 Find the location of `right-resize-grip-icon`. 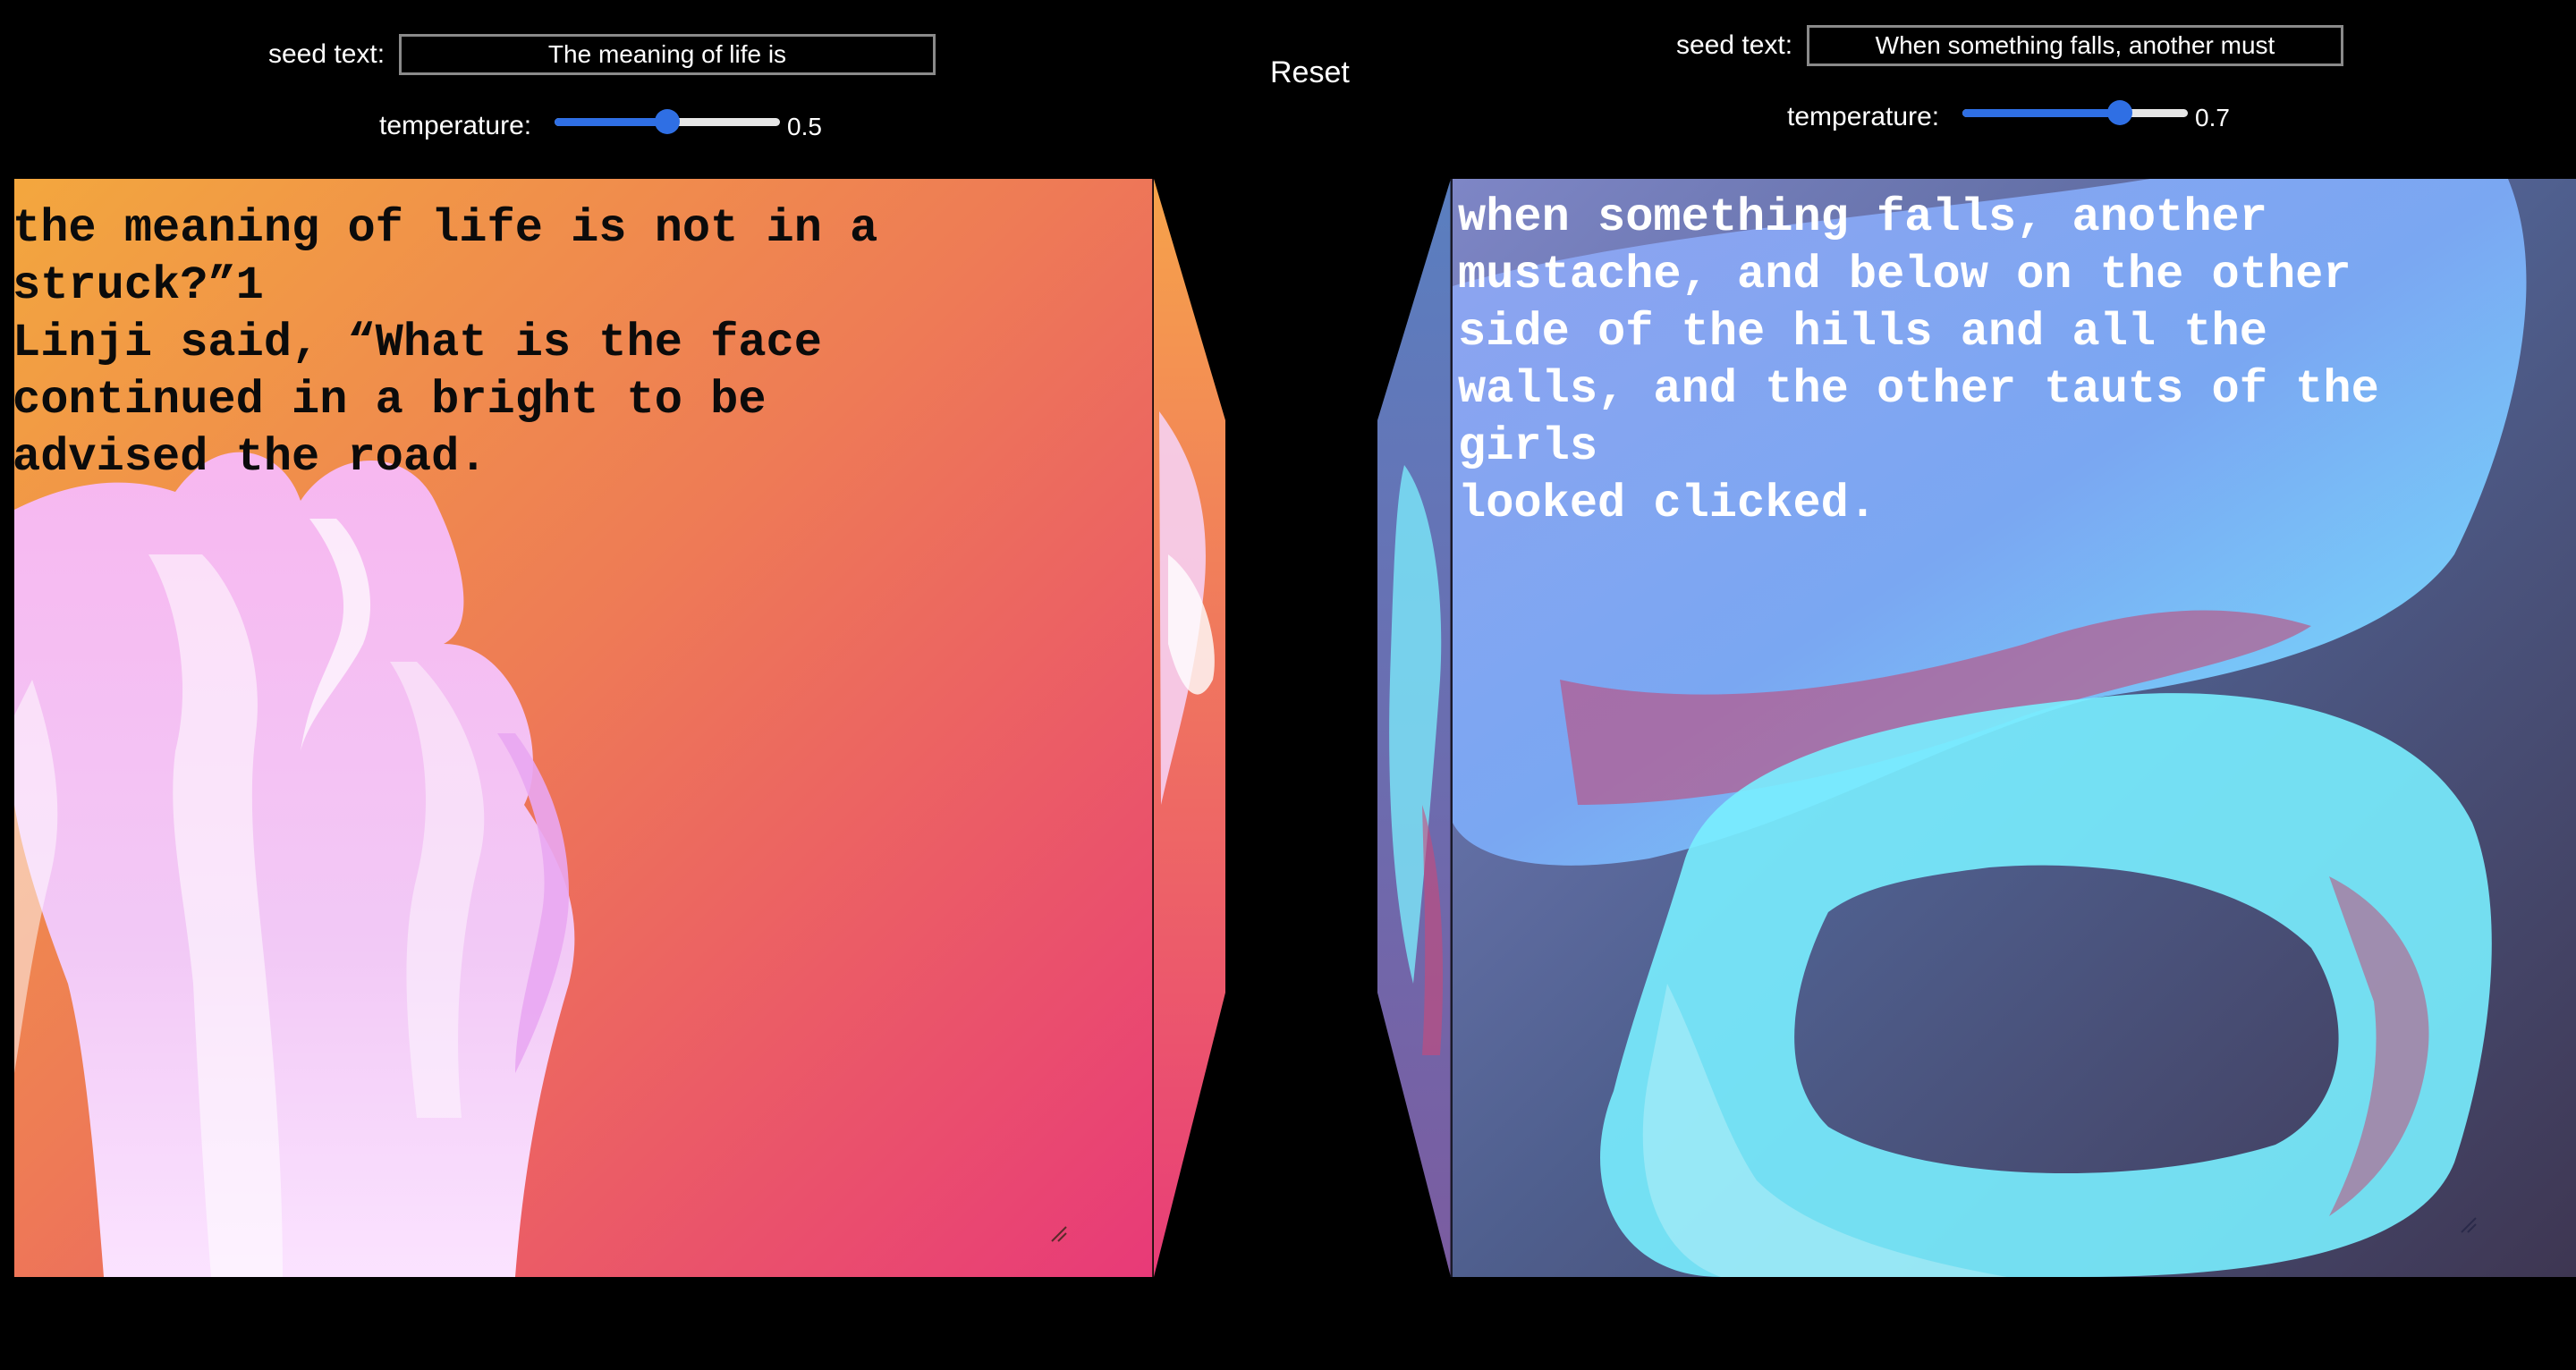

right-resize-grip-icon is located at coordinates (2469, 1225).